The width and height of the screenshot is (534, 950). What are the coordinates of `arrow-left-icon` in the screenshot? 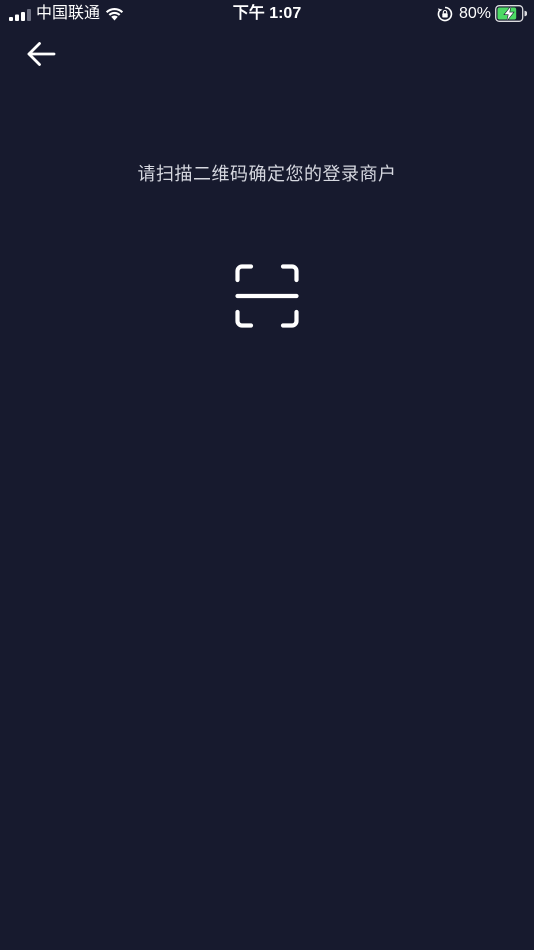 It's located at (41, 54).